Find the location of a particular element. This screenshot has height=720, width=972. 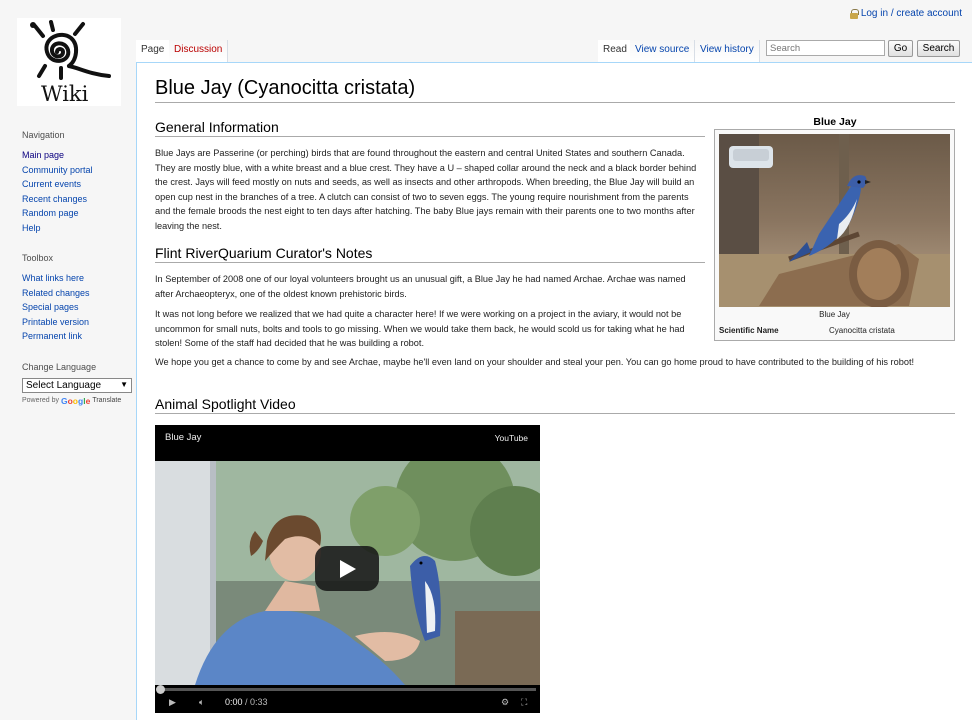

video-title: Blue Jay is located at coordinates (183, 437).